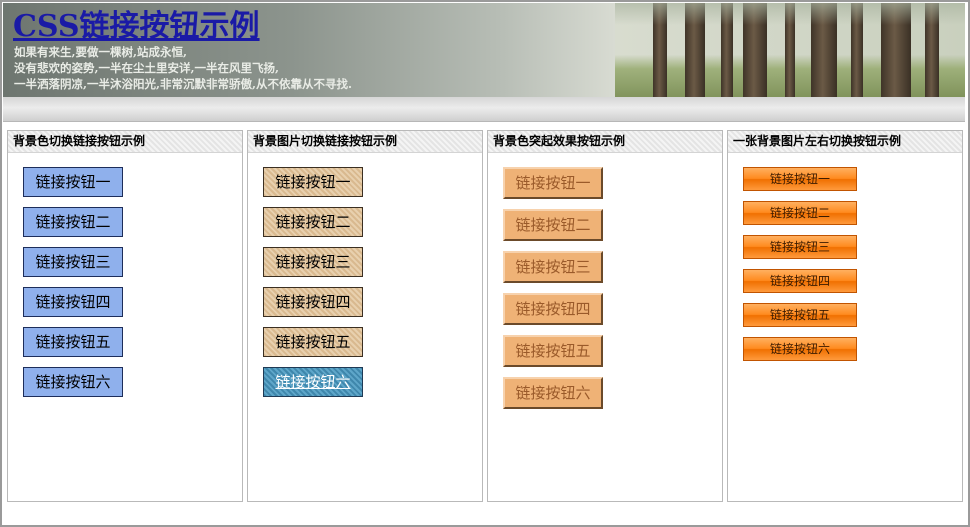 The height and width of the screenshot is (527, 970). Describe the element at coordinates (183, 84) in the screenshot. I see `header-line-3: 一半洒落阴凉,一半沐浴阳光,非常沉默非常骄傲,从不依靠从不寻找.` at that location.